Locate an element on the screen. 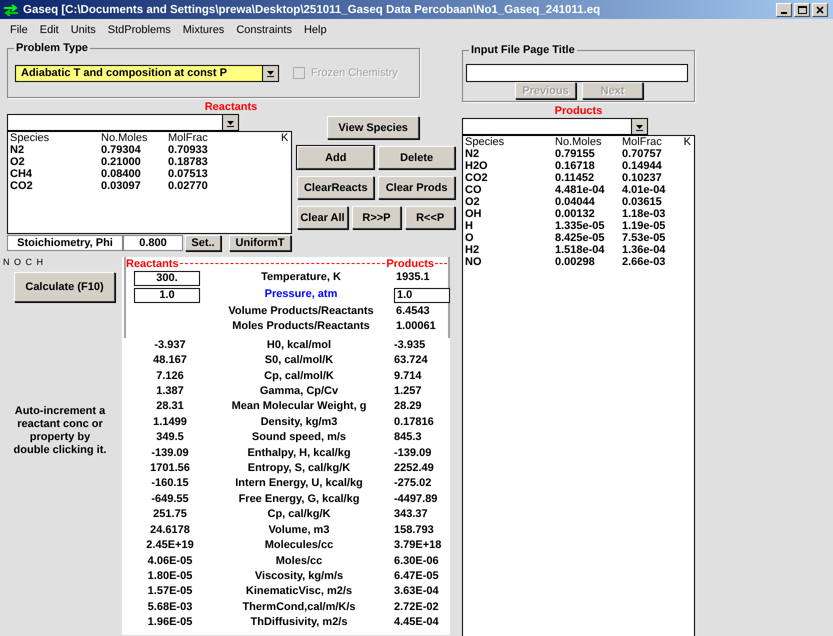  value-text: 251.75 is located at coordinates (170, 514).